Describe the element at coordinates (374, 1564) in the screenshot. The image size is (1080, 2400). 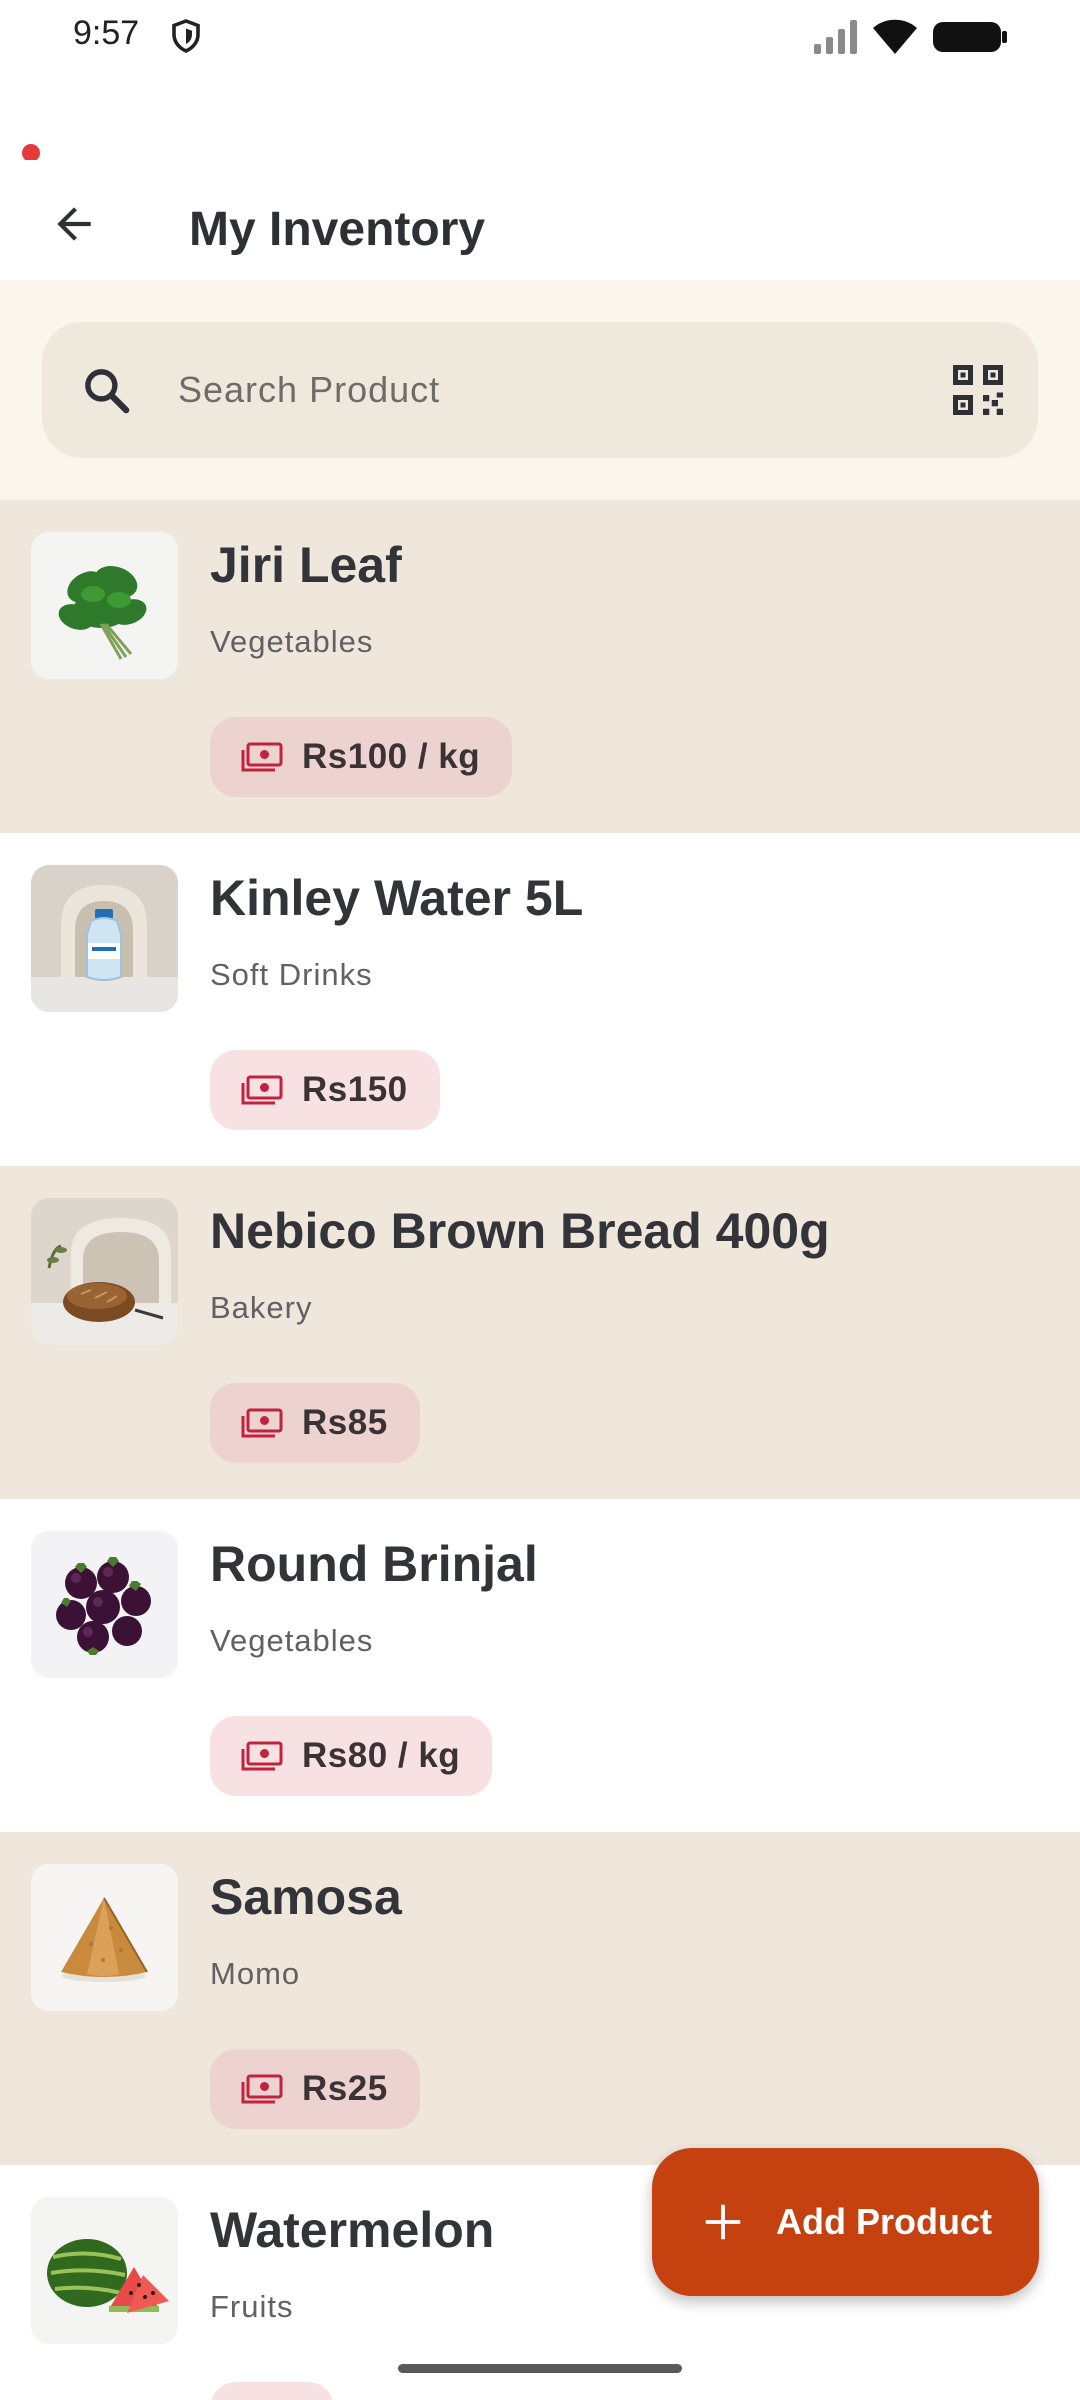
I see `product-name: Round Brinjal` at that location.